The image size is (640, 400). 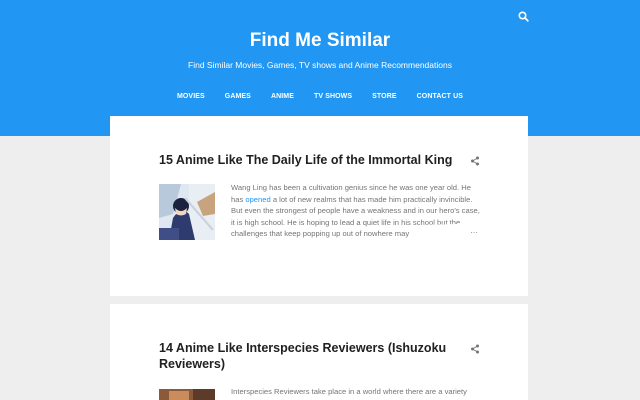 I want to click on snippet-link: opened, so click(x=257, y=199).